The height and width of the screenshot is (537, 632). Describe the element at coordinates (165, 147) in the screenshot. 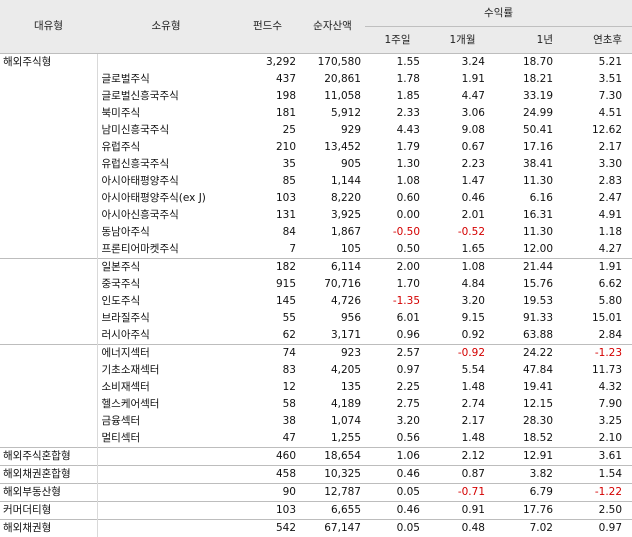

I see `minor-type-cell: 유럽주식` at that location.